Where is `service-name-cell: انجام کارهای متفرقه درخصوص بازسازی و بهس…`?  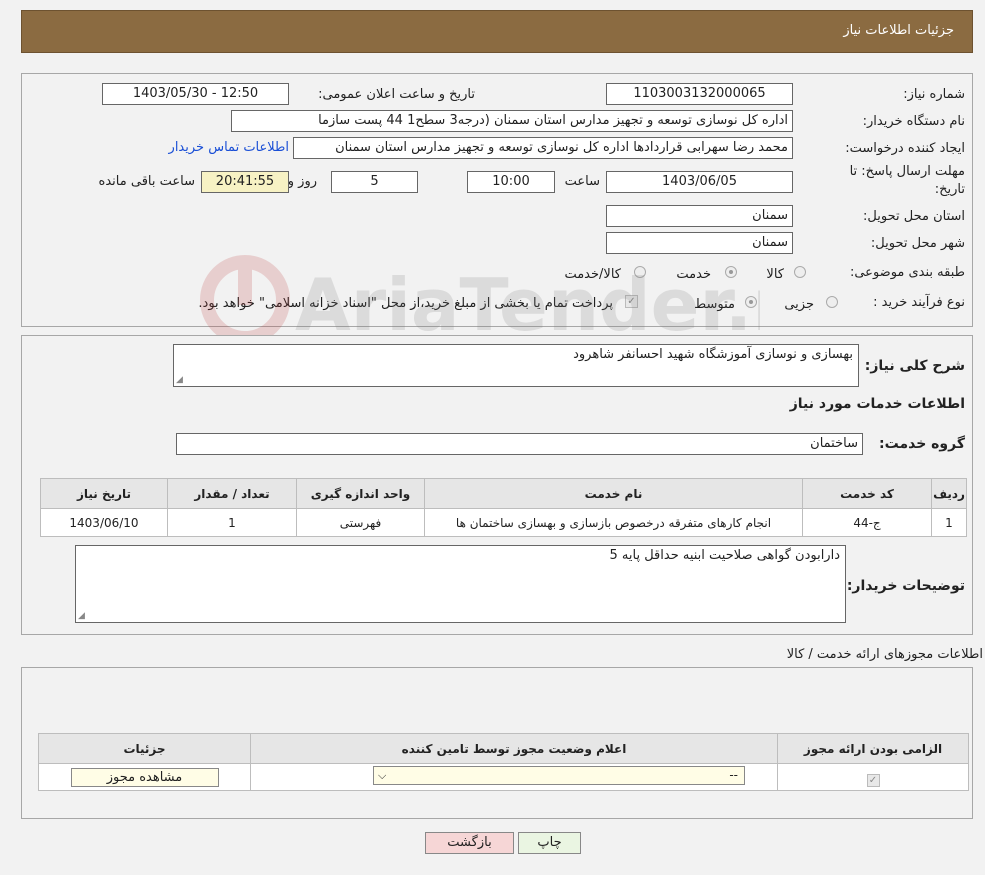 service-name-cell: انجام کارهای متفرقه درخصوص بازسازی و بهس… is located at coordinates (613, 522).